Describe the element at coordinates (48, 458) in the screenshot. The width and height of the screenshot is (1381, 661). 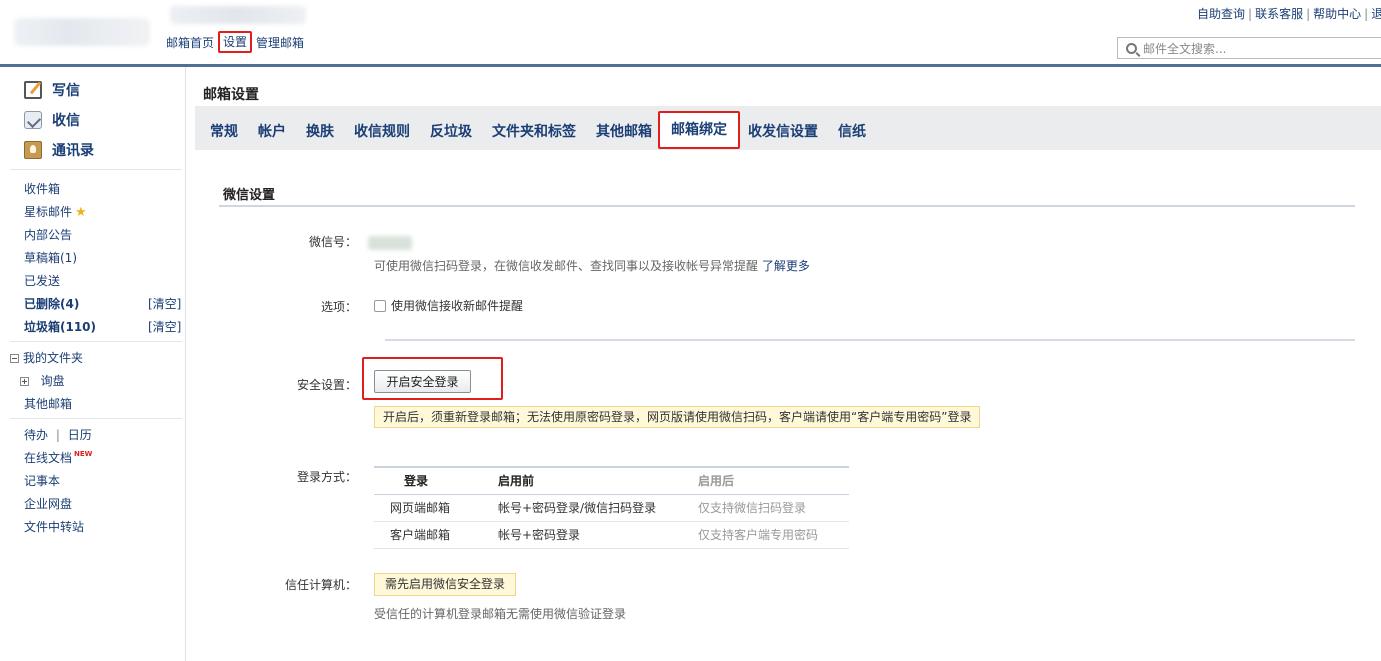
I see `online-docs-label: 在线文档` at that location.